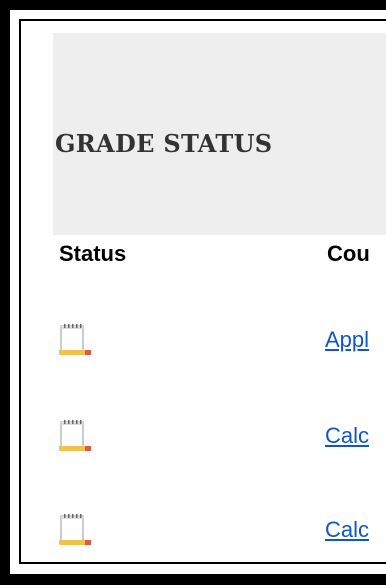 The width and height of the screenshot is (386, 585). What do you see at coordinates (348, 253) in the screenshot?
I see `column-header-course: Cou` at bounding box center [348, 253].